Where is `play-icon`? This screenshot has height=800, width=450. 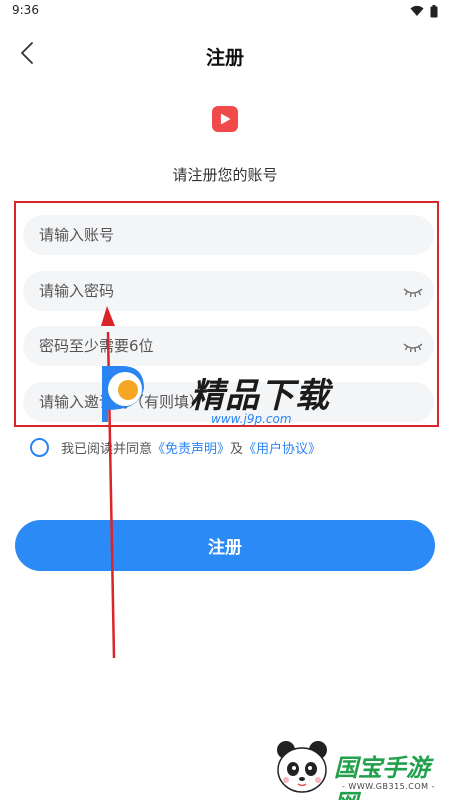
play-icon is located at coordinates (225, 119).